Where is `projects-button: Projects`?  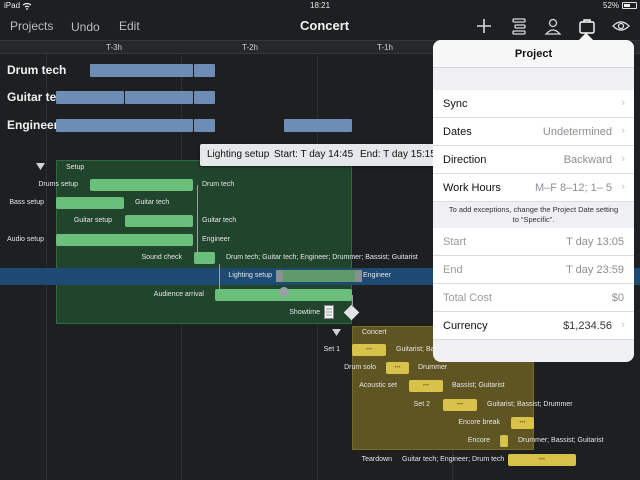 projects-button: Projects is located at coordinates (31, 26).